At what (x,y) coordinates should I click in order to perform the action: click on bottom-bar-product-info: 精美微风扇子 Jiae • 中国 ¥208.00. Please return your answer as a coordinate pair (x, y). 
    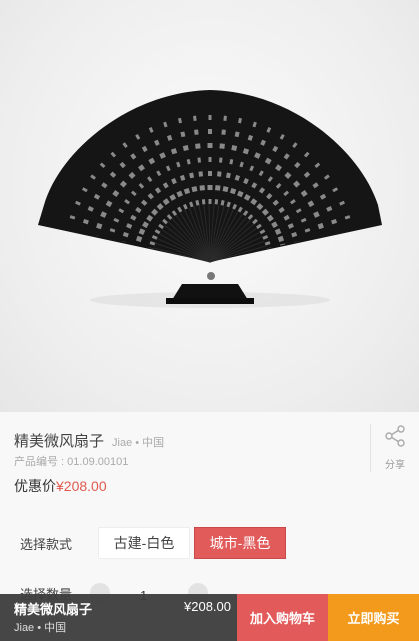
    Looking at the image, I should click on (118, 617).